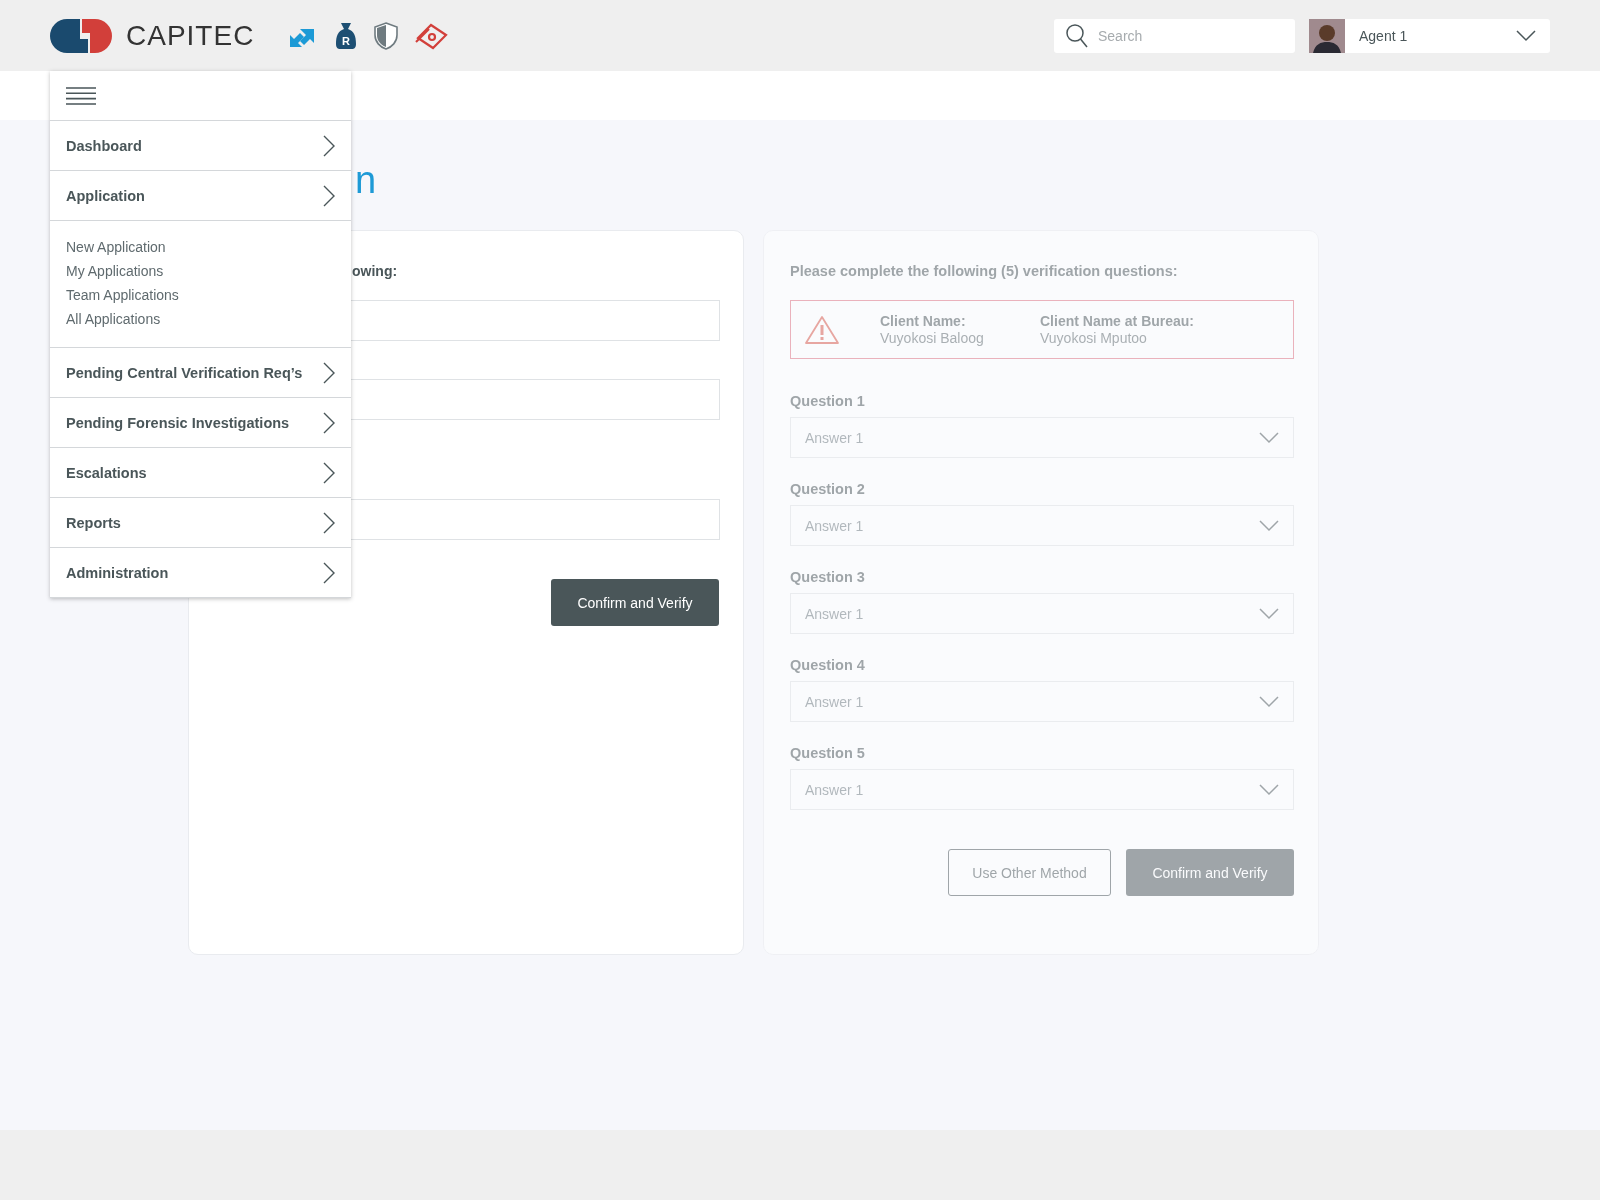  Describe the element at coordinates (828, 577) in the screenshot. I see `question-label: Question 3` at that location.